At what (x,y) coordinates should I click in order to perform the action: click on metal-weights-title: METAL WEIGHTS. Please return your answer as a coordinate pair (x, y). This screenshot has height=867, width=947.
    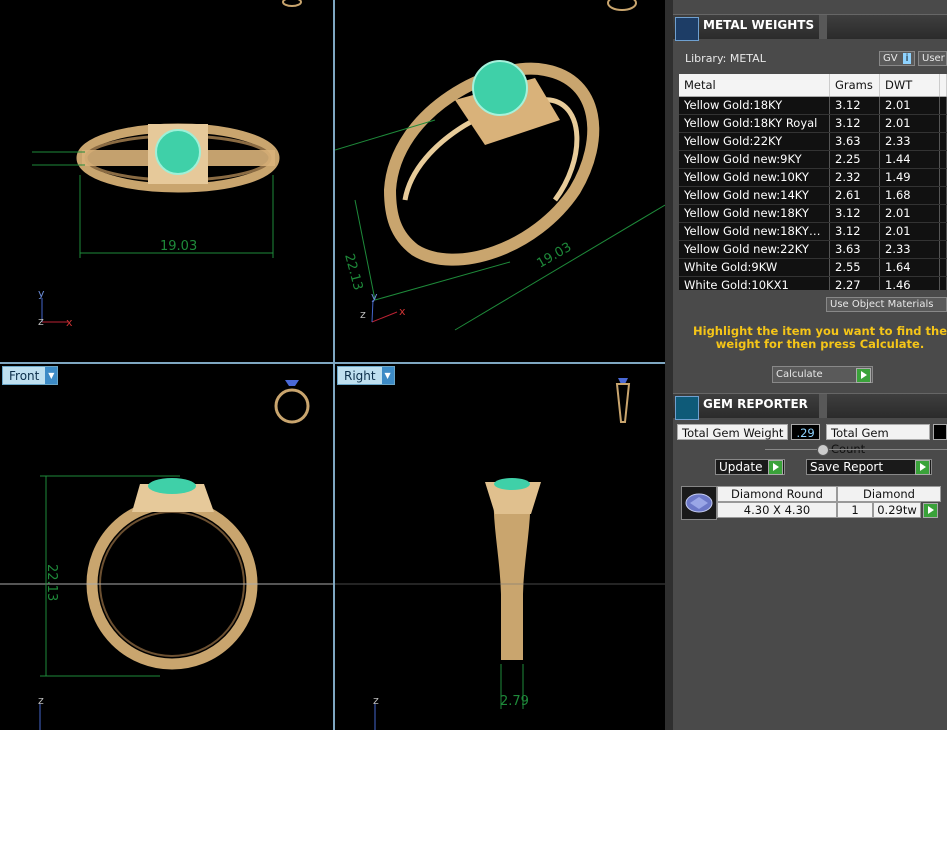
    Looking at the image, I should click on (759, 25).